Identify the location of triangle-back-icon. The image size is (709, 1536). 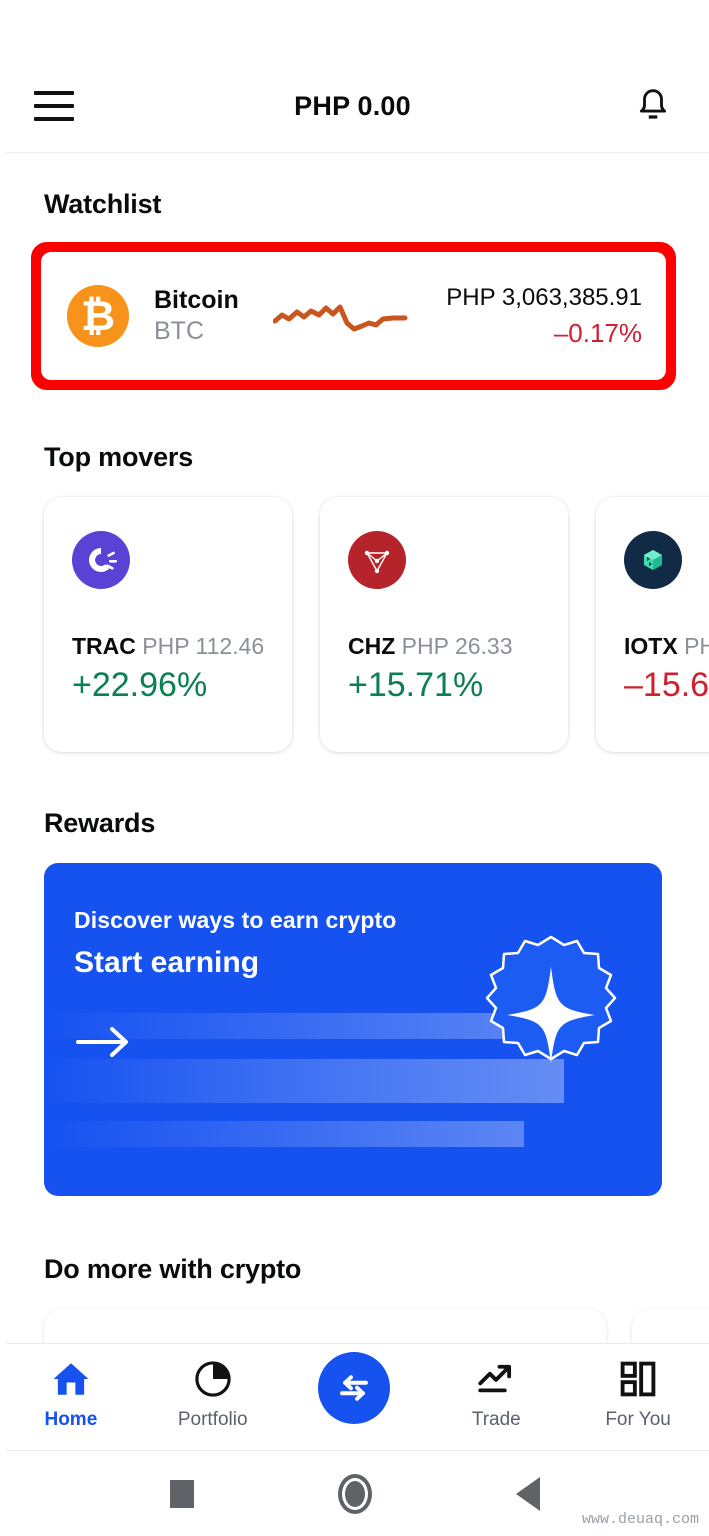
(527, 1493).